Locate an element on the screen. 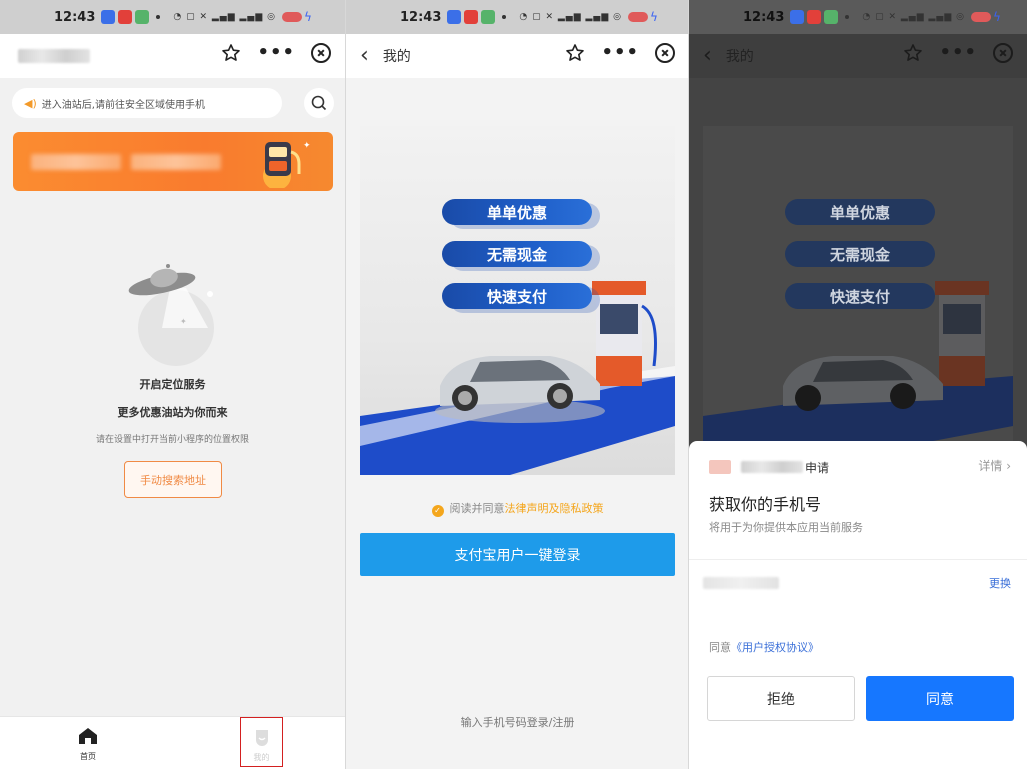 The height and width of the screenshot is (769, 1027). agreement-row: ✓ 阅读并同意法律声明及隐私政策 is located at coordinates (517, 508).